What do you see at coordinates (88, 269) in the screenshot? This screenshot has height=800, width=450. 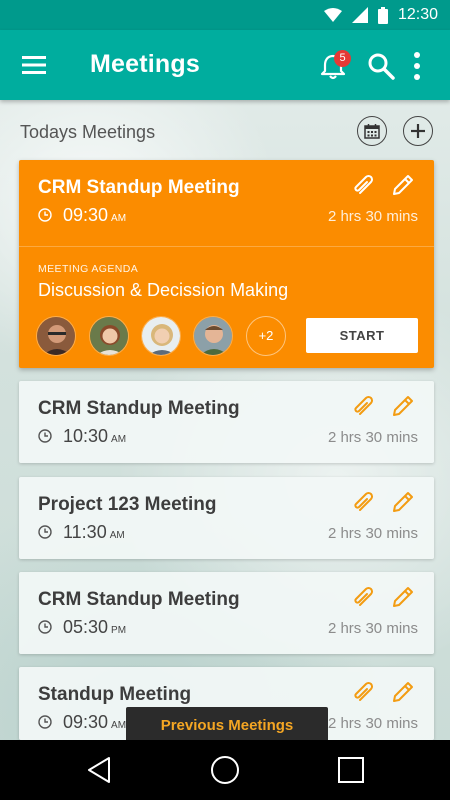 I see `agenda-label: MEETING AGENDA` at bounding box center [88, 269].